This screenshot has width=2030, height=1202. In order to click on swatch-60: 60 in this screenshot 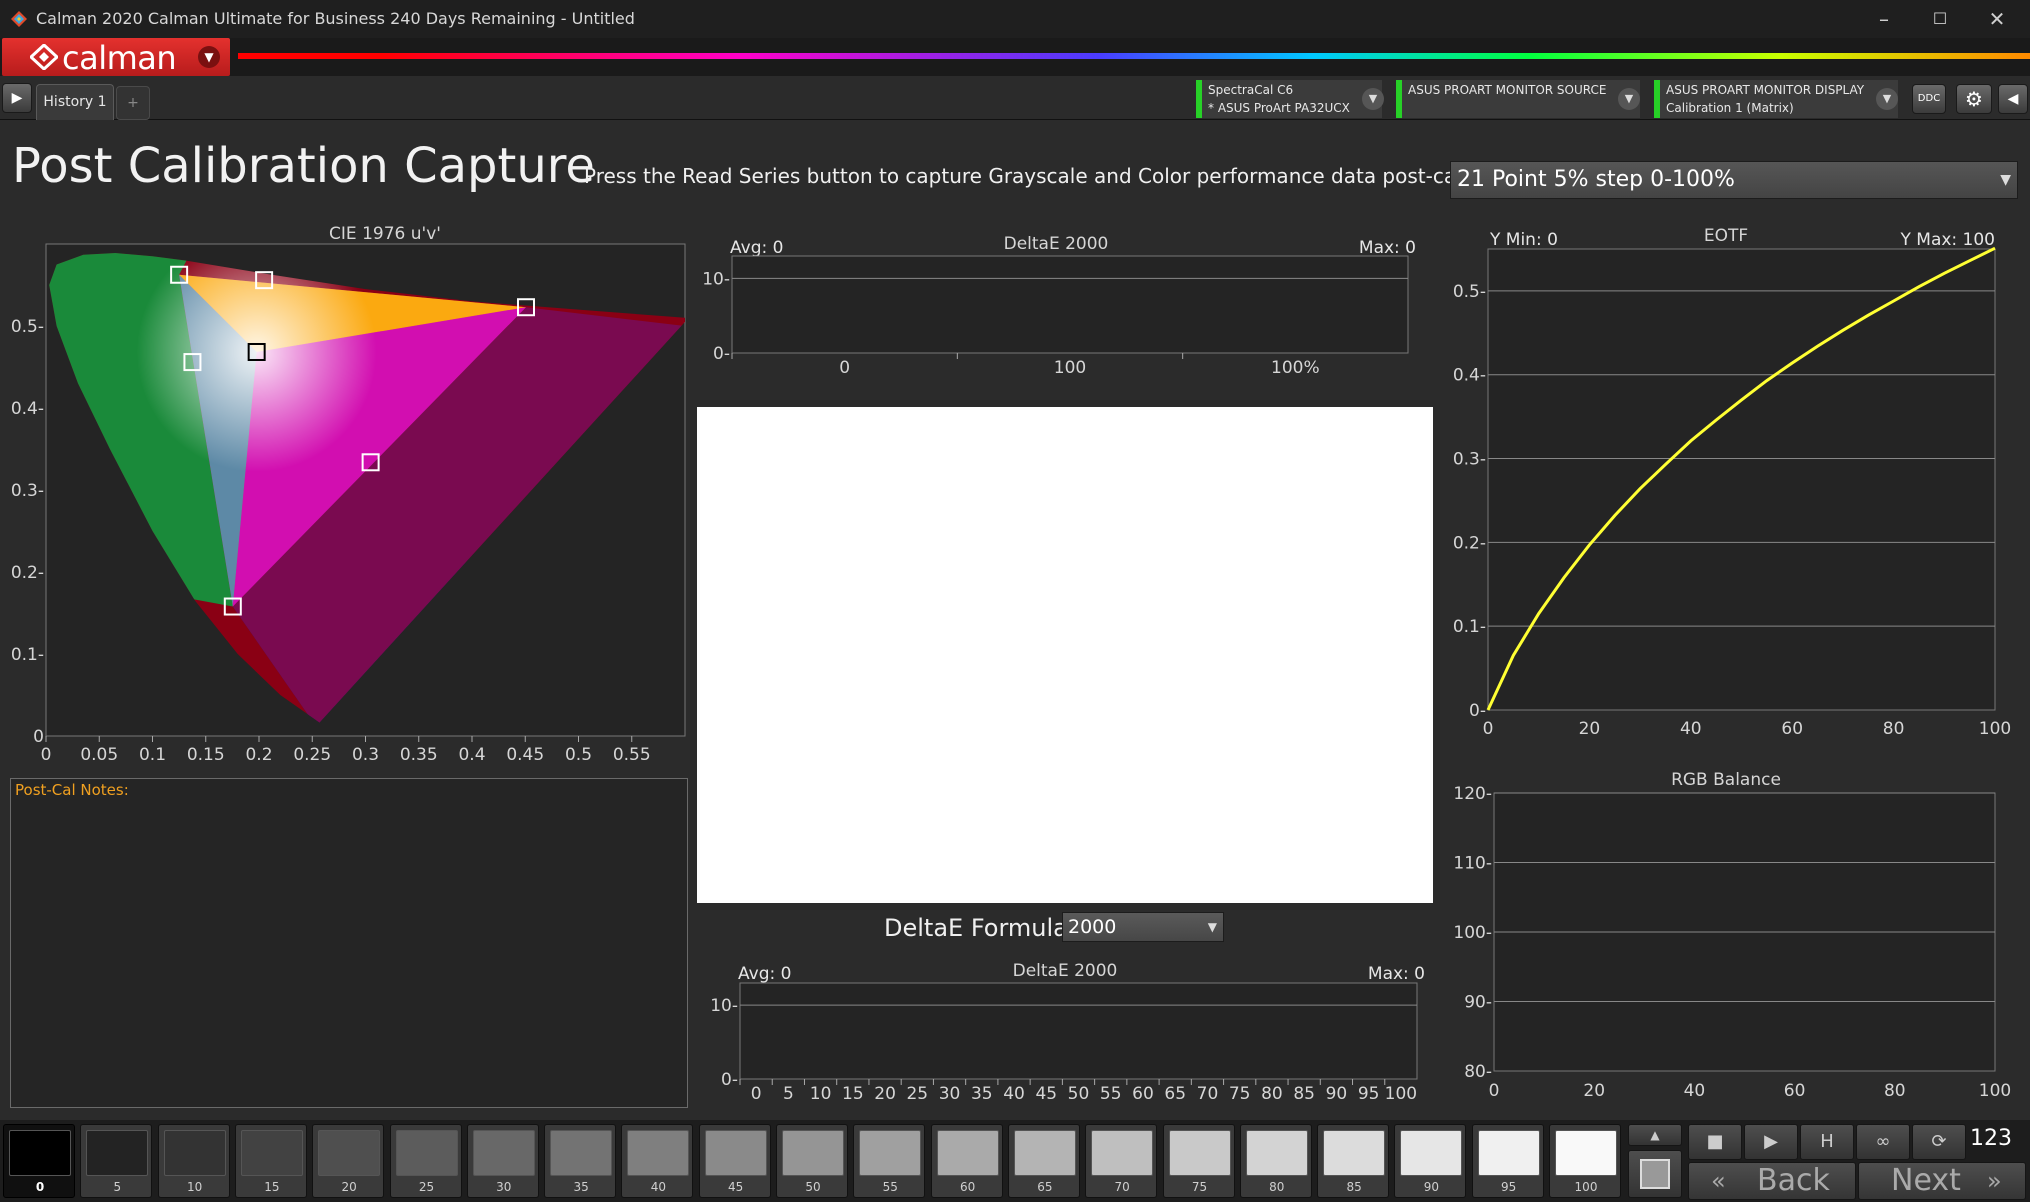, I will do `click(966, 1161)`.